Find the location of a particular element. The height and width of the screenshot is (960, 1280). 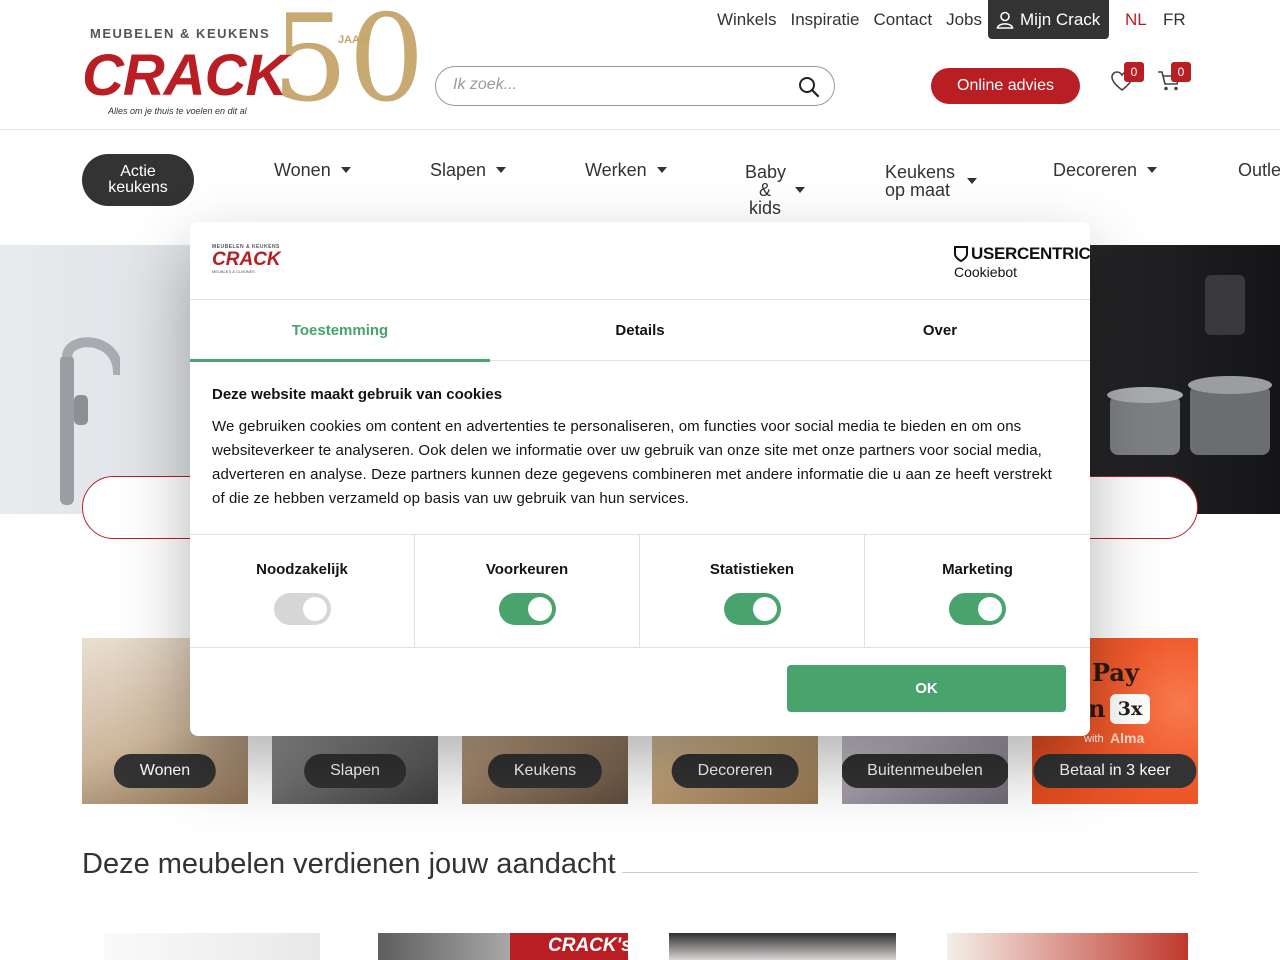

anniversary-label: JAAR is located at coordinates (353, 40).